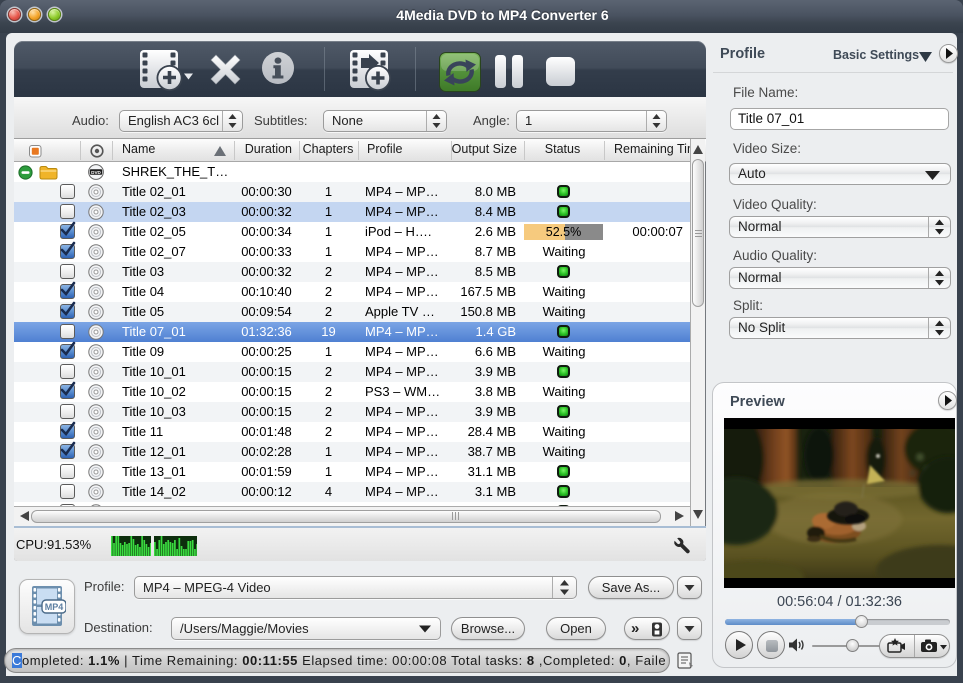 The width and height of the screenshot is (963, 683). What do you see at coordinates (54, 607) in the screenshot?
I see `svg-text: MP4` at bounding box center [54, 607].